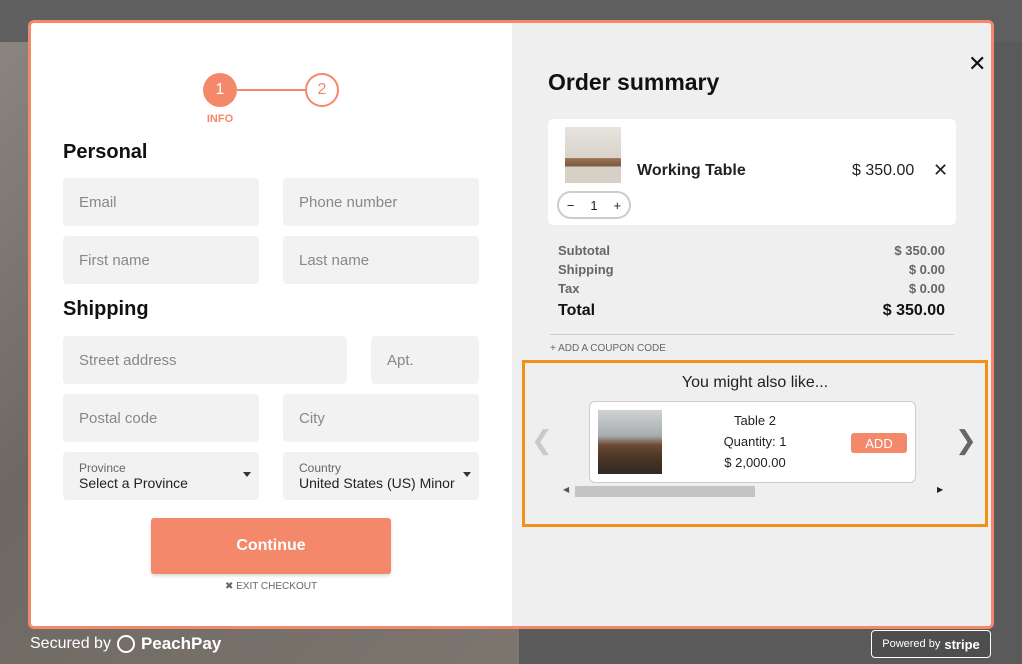 Image resolution: width=1022 pixels, height=664 pixels. Describe the element at coordinates (381, 202) in the screenshot. I see `phone-field: Phone number` at that location.